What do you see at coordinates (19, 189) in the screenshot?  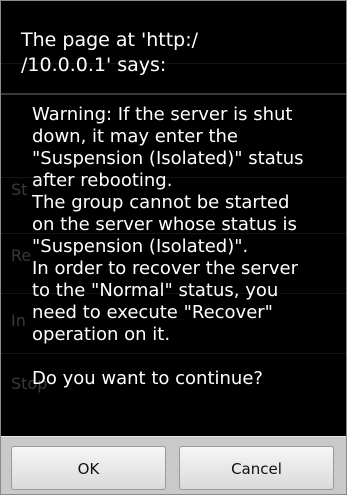 I see `ghost-label: St` at bounding box center [19, 189].